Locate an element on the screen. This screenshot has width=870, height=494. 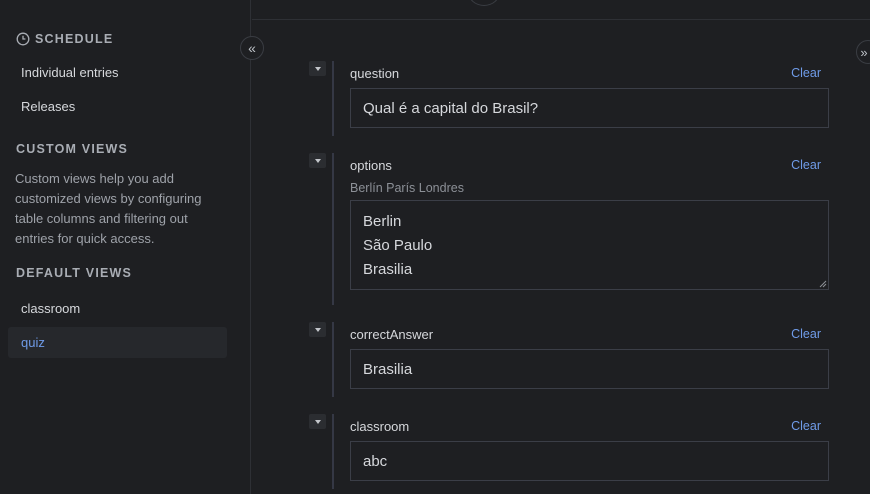
field-classroom: classroom Clear abc is located at coordinates (569, 451).